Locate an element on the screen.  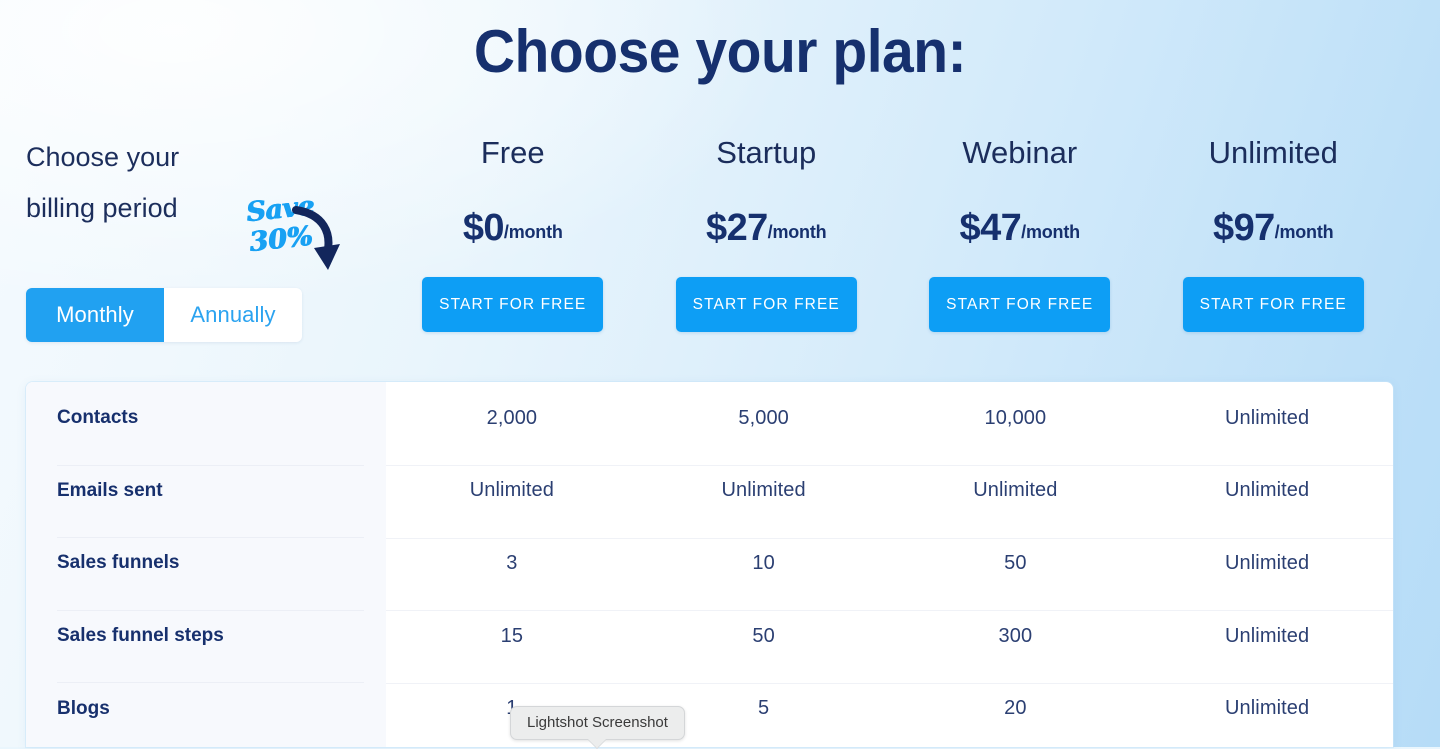
billing-period-label: Choose your billing period is located at coordinates (196, 183).